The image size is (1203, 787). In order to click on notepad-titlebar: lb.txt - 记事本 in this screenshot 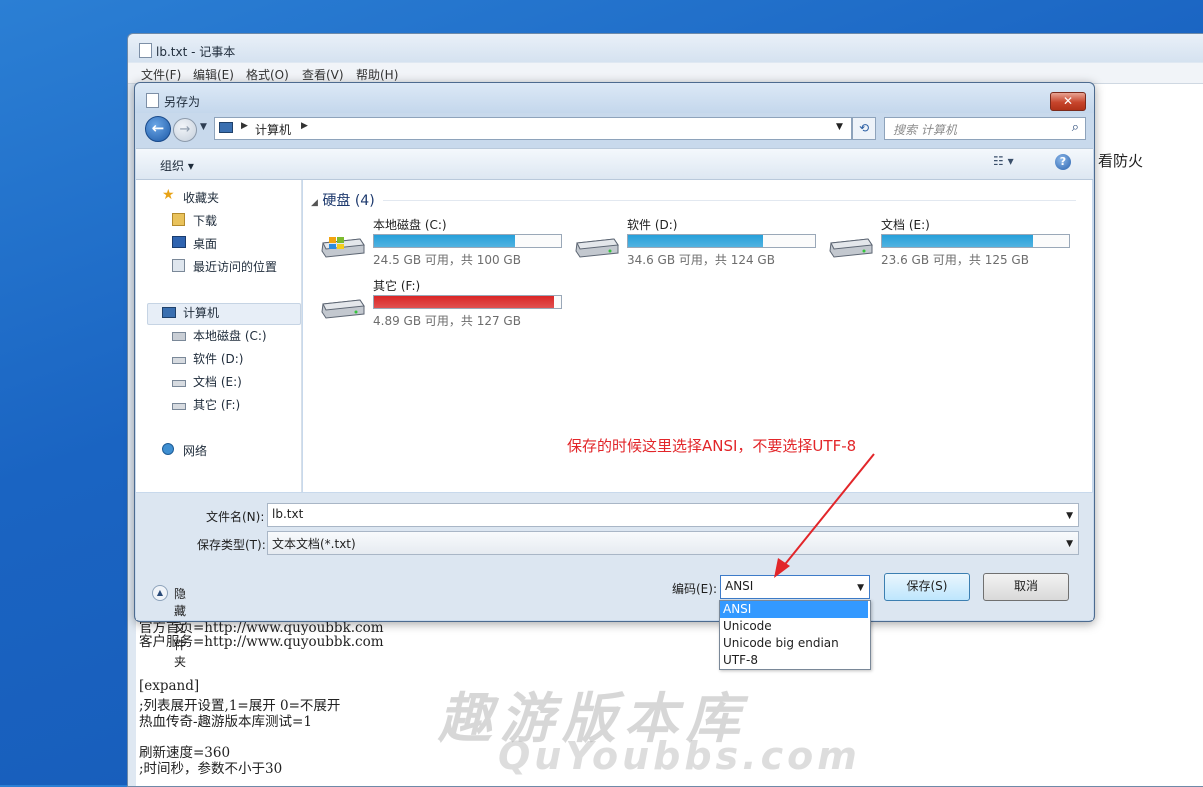, I will do `click(665, 48)`.